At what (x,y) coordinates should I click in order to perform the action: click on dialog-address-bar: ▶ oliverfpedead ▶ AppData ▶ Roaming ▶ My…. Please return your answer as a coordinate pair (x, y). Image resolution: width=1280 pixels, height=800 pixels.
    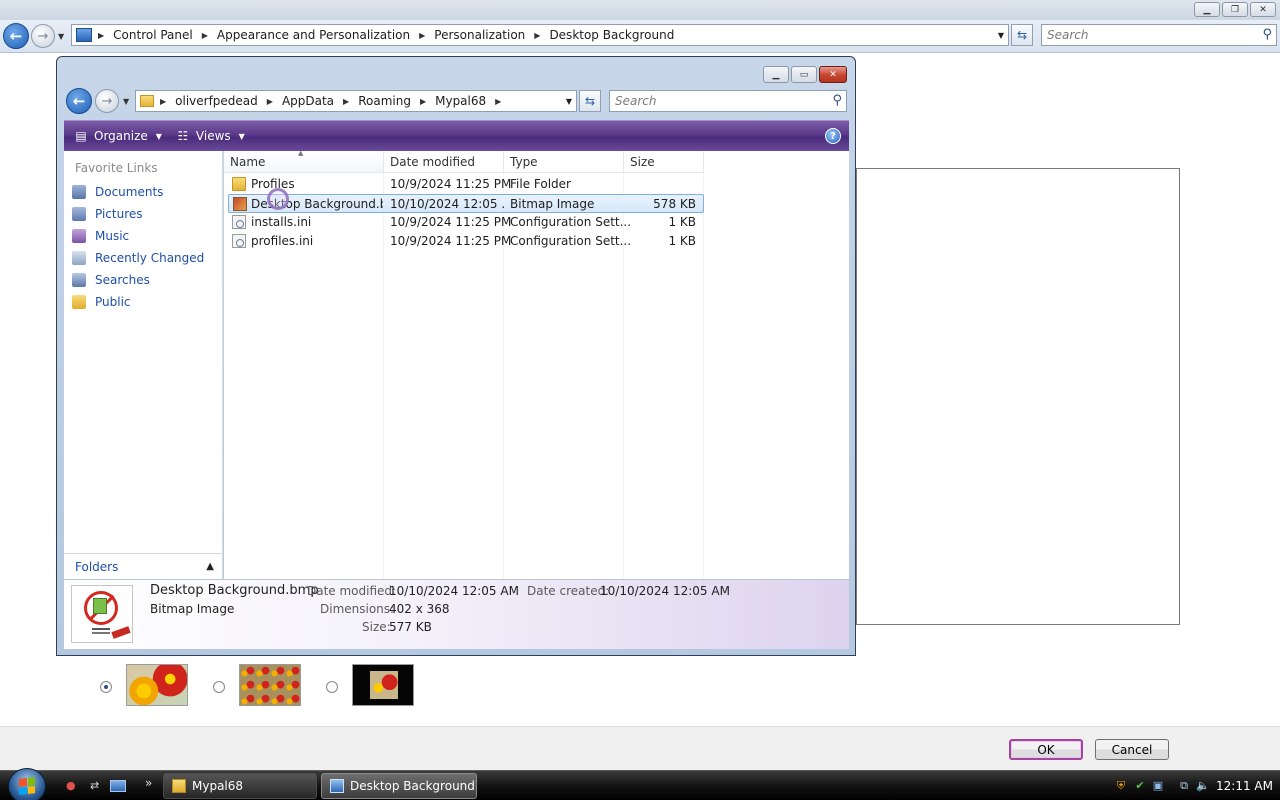
    Looking at the image, I should click on (356, 101).